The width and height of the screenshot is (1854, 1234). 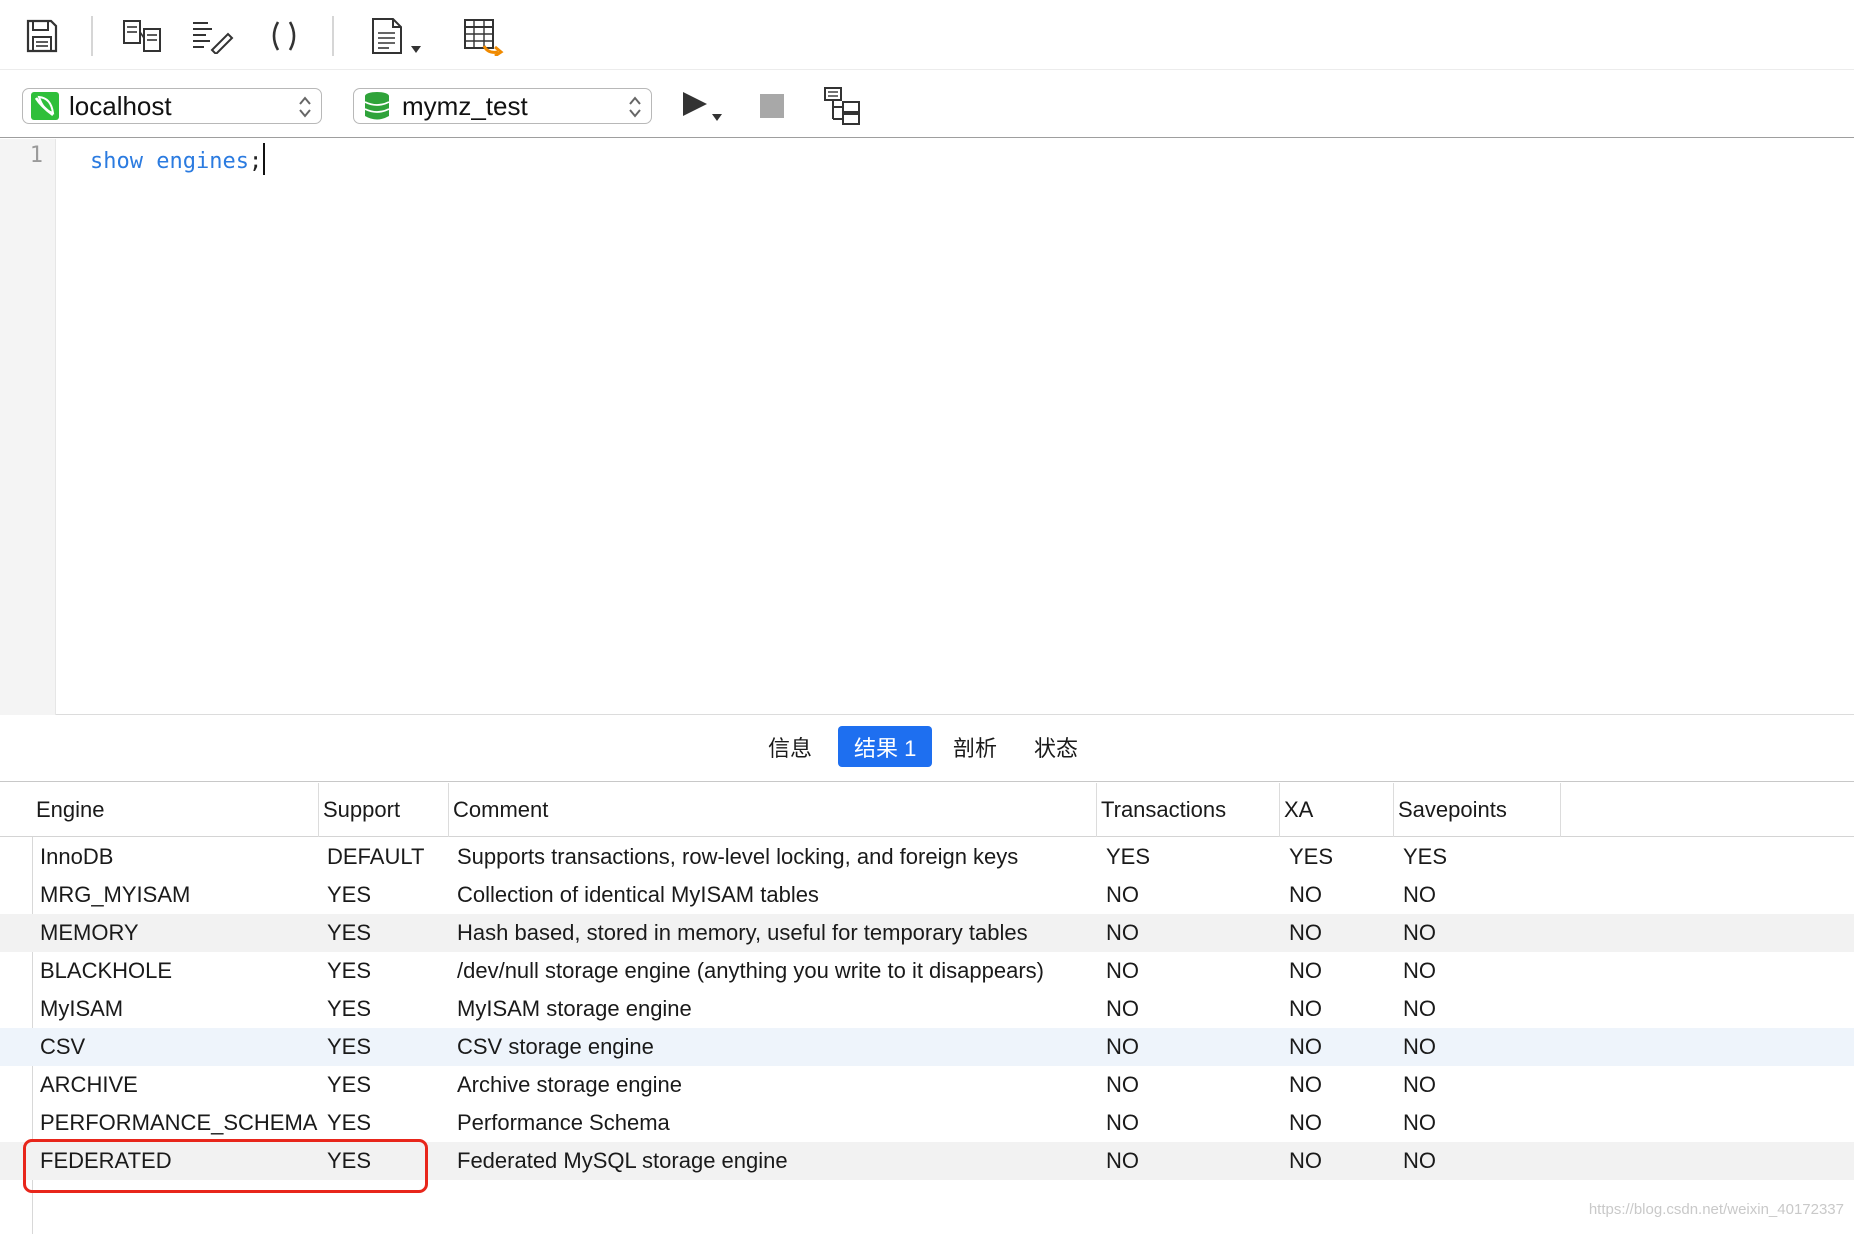 What do you see at coordinates (1477, 810) in the screenshot?
I see `column-header-savepoints: Savepoints` at bounding box center [1477, 810].